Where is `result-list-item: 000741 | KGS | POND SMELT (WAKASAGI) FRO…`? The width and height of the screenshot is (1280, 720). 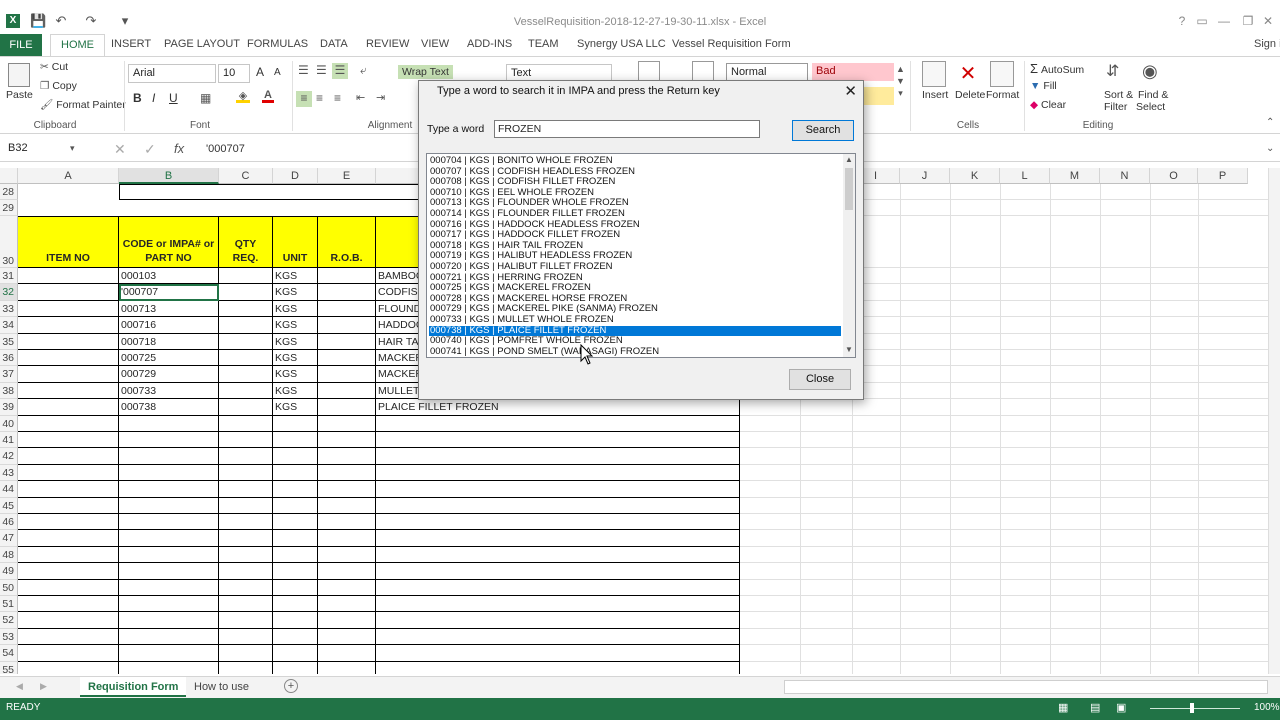 result-list-item: 000741 | KGS | POND SMELT (WAKASAGI) FRO… is located at coordinates (635, 351).